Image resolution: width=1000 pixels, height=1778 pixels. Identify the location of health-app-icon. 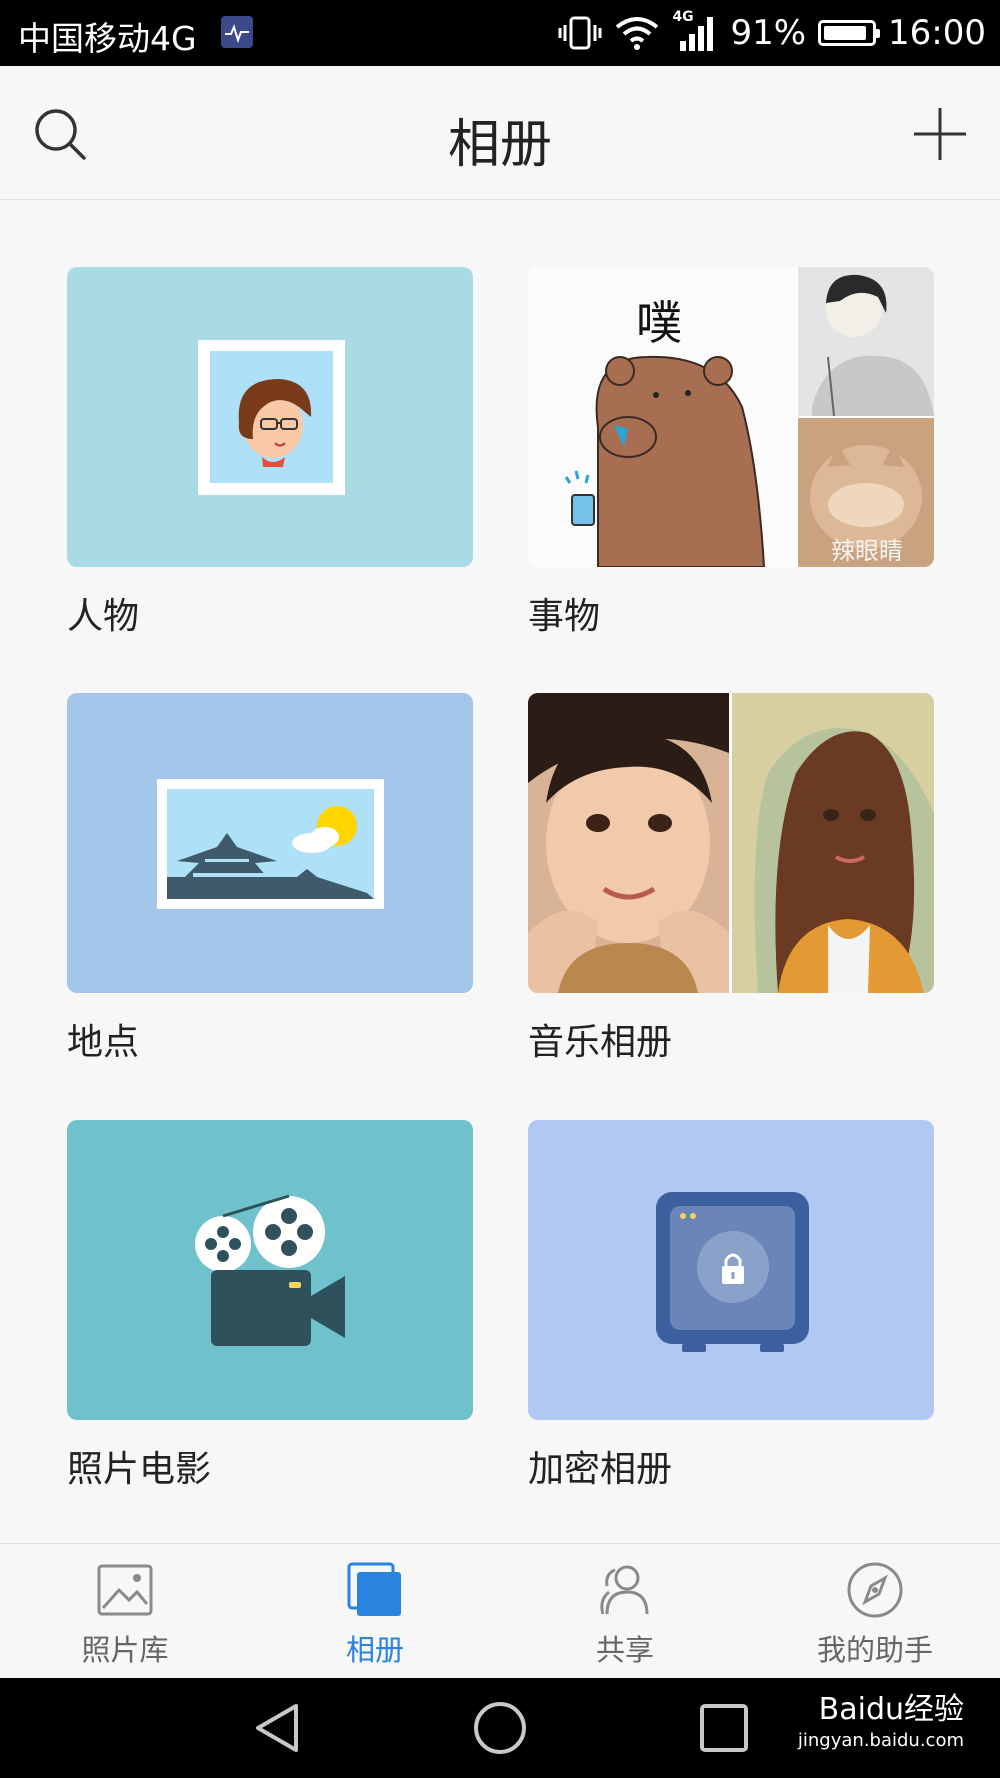
(237, 32).